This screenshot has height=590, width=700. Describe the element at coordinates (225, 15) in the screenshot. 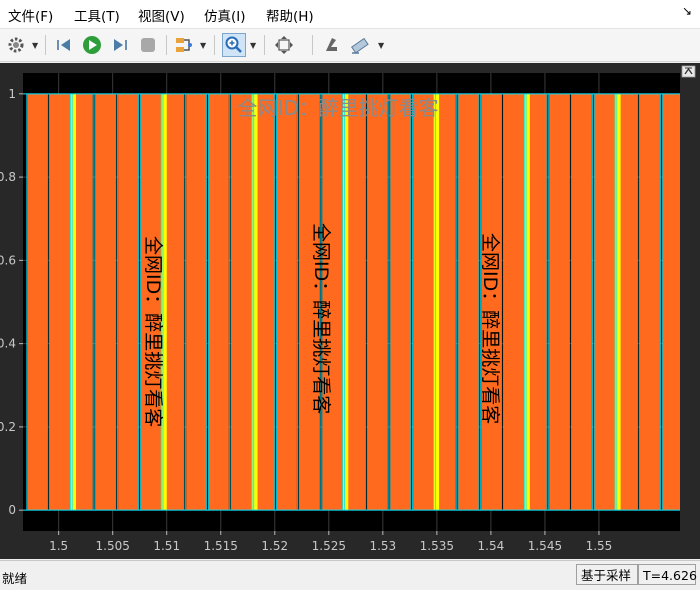

I see `menu-simulation: 仿真(I)` at that location.